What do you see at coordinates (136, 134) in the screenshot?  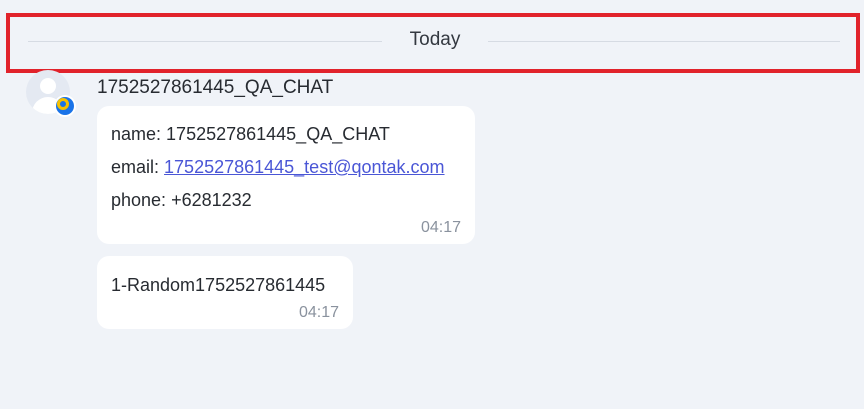 I see `contact-name-label: name:` at bounding box center [136, 134].